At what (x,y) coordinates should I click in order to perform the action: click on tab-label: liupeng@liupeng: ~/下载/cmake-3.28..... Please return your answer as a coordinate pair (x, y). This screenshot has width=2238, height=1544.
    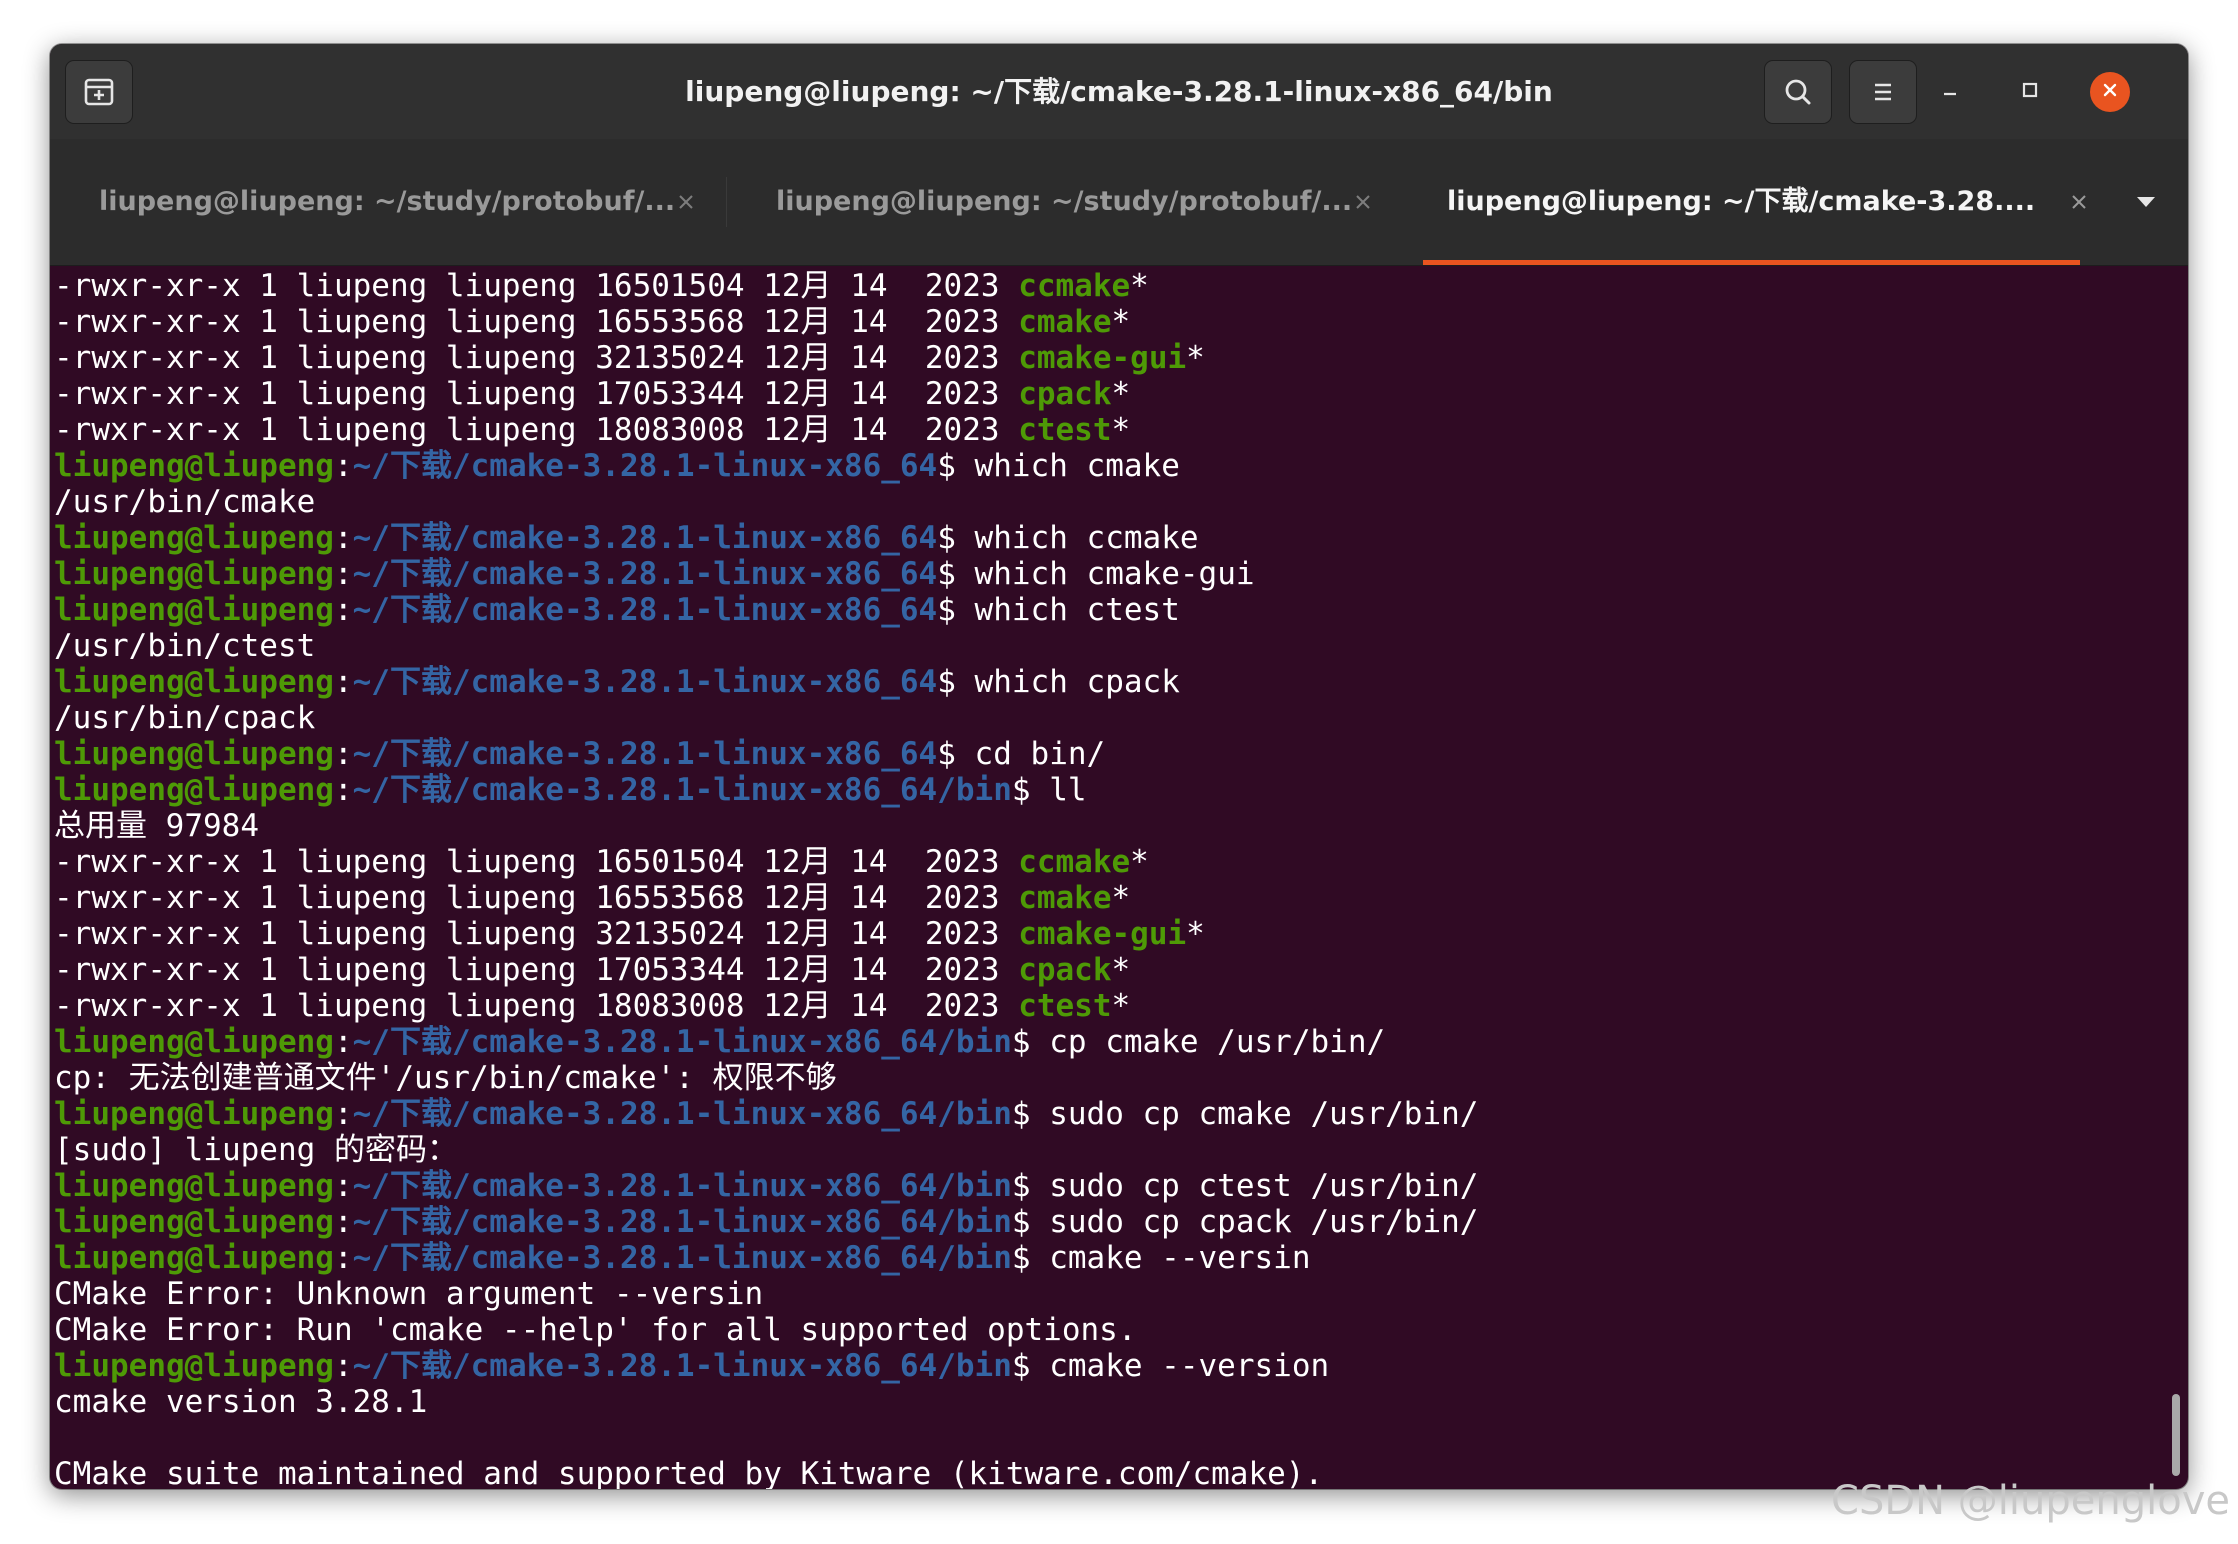
    Looking at the image, I should click on (1741, 201).